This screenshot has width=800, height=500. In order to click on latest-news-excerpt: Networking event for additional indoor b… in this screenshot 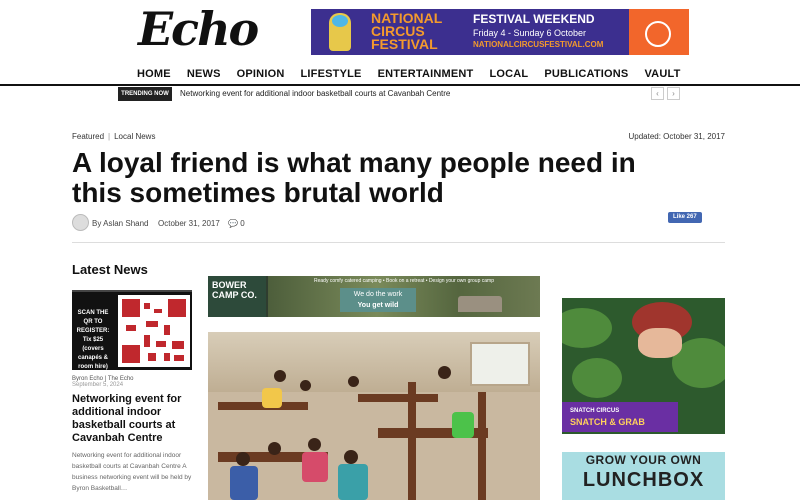, I will do `click(132, 472)`.